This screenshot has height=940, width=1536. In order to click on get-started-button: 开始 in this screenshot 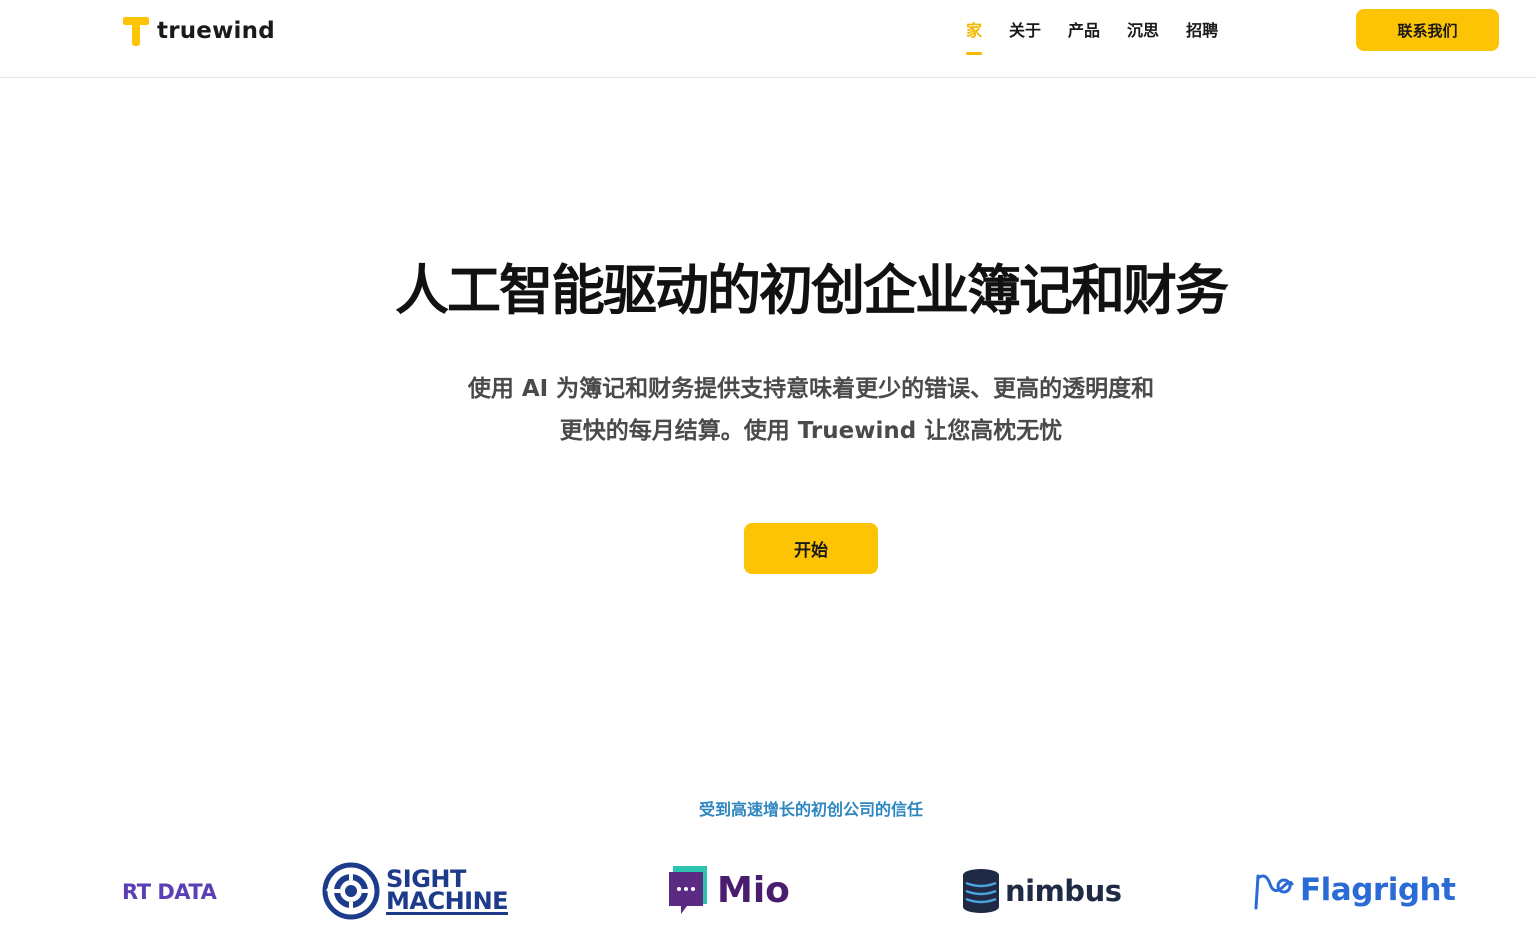, I will do `click(811, 548)`.